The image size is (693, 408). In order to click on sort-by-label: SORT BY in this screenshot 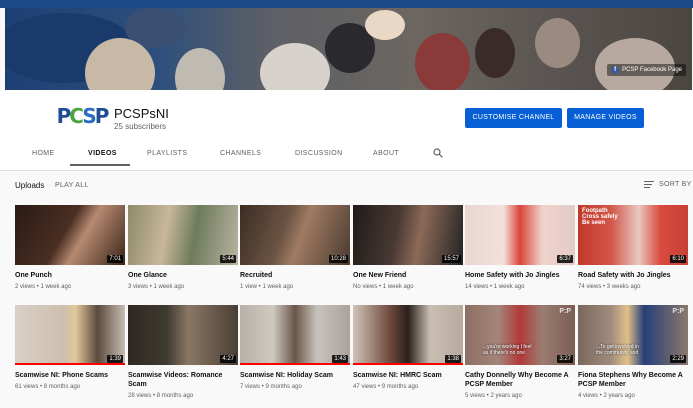, I will do `click(675, 184)`.